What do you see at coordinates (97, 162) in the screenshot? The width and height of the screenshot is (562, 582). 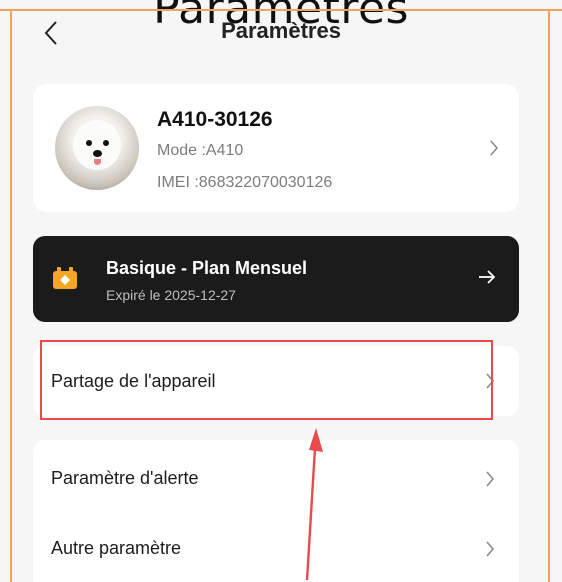 I see `dog-tongue` at bounding box center [97, 162].